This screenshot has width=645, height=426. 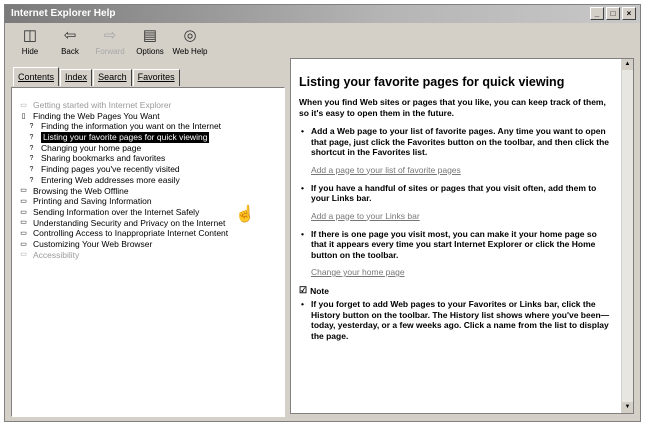 What do you see at coordinates (629, 13) in the screenshot?
I see `close-button: ×` at bounding box center [629, 13].